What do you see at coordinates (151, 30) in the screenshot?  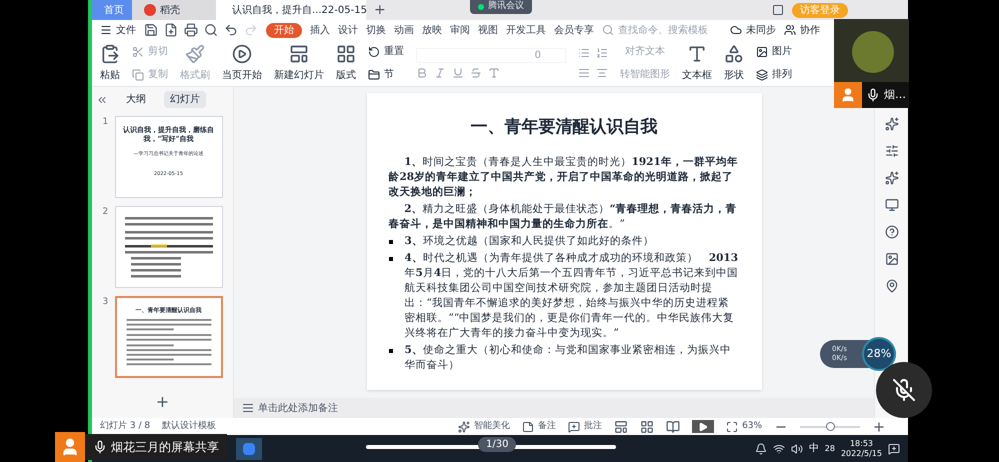 I see `save-icon` at bounding box center [151, 30].